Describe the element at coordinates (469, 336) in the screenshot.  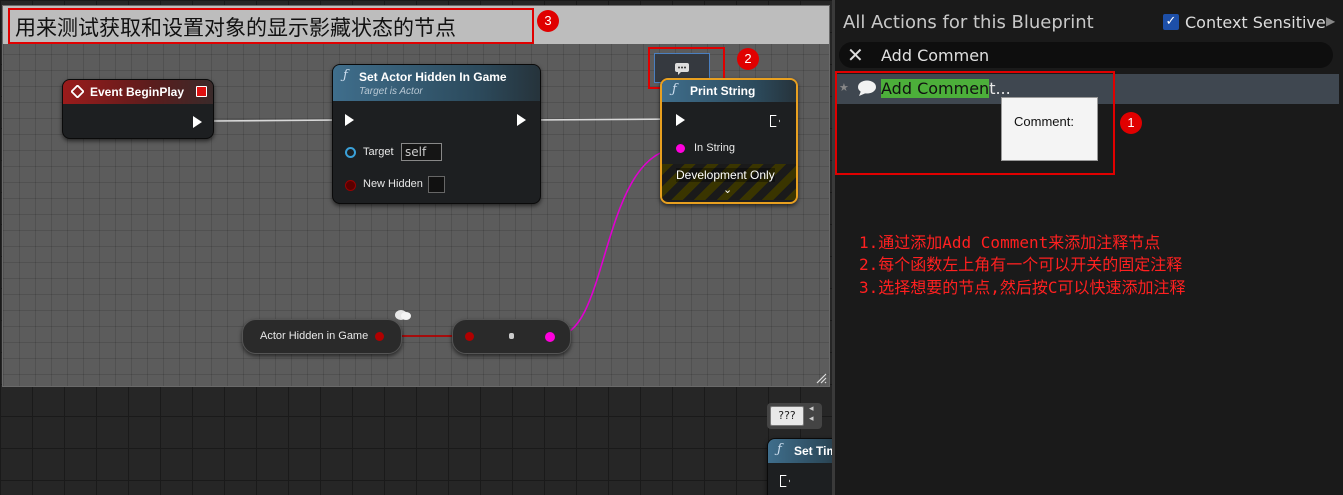
I see `bool-in-pin` at that location.